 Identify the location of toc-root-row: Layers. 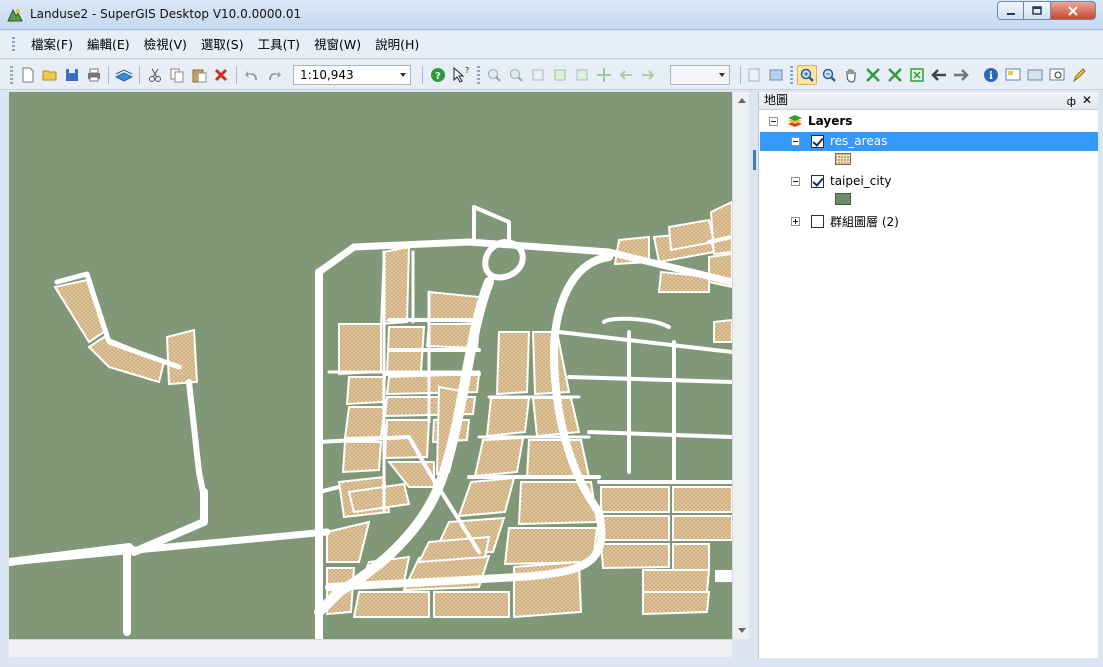
(810, 121).